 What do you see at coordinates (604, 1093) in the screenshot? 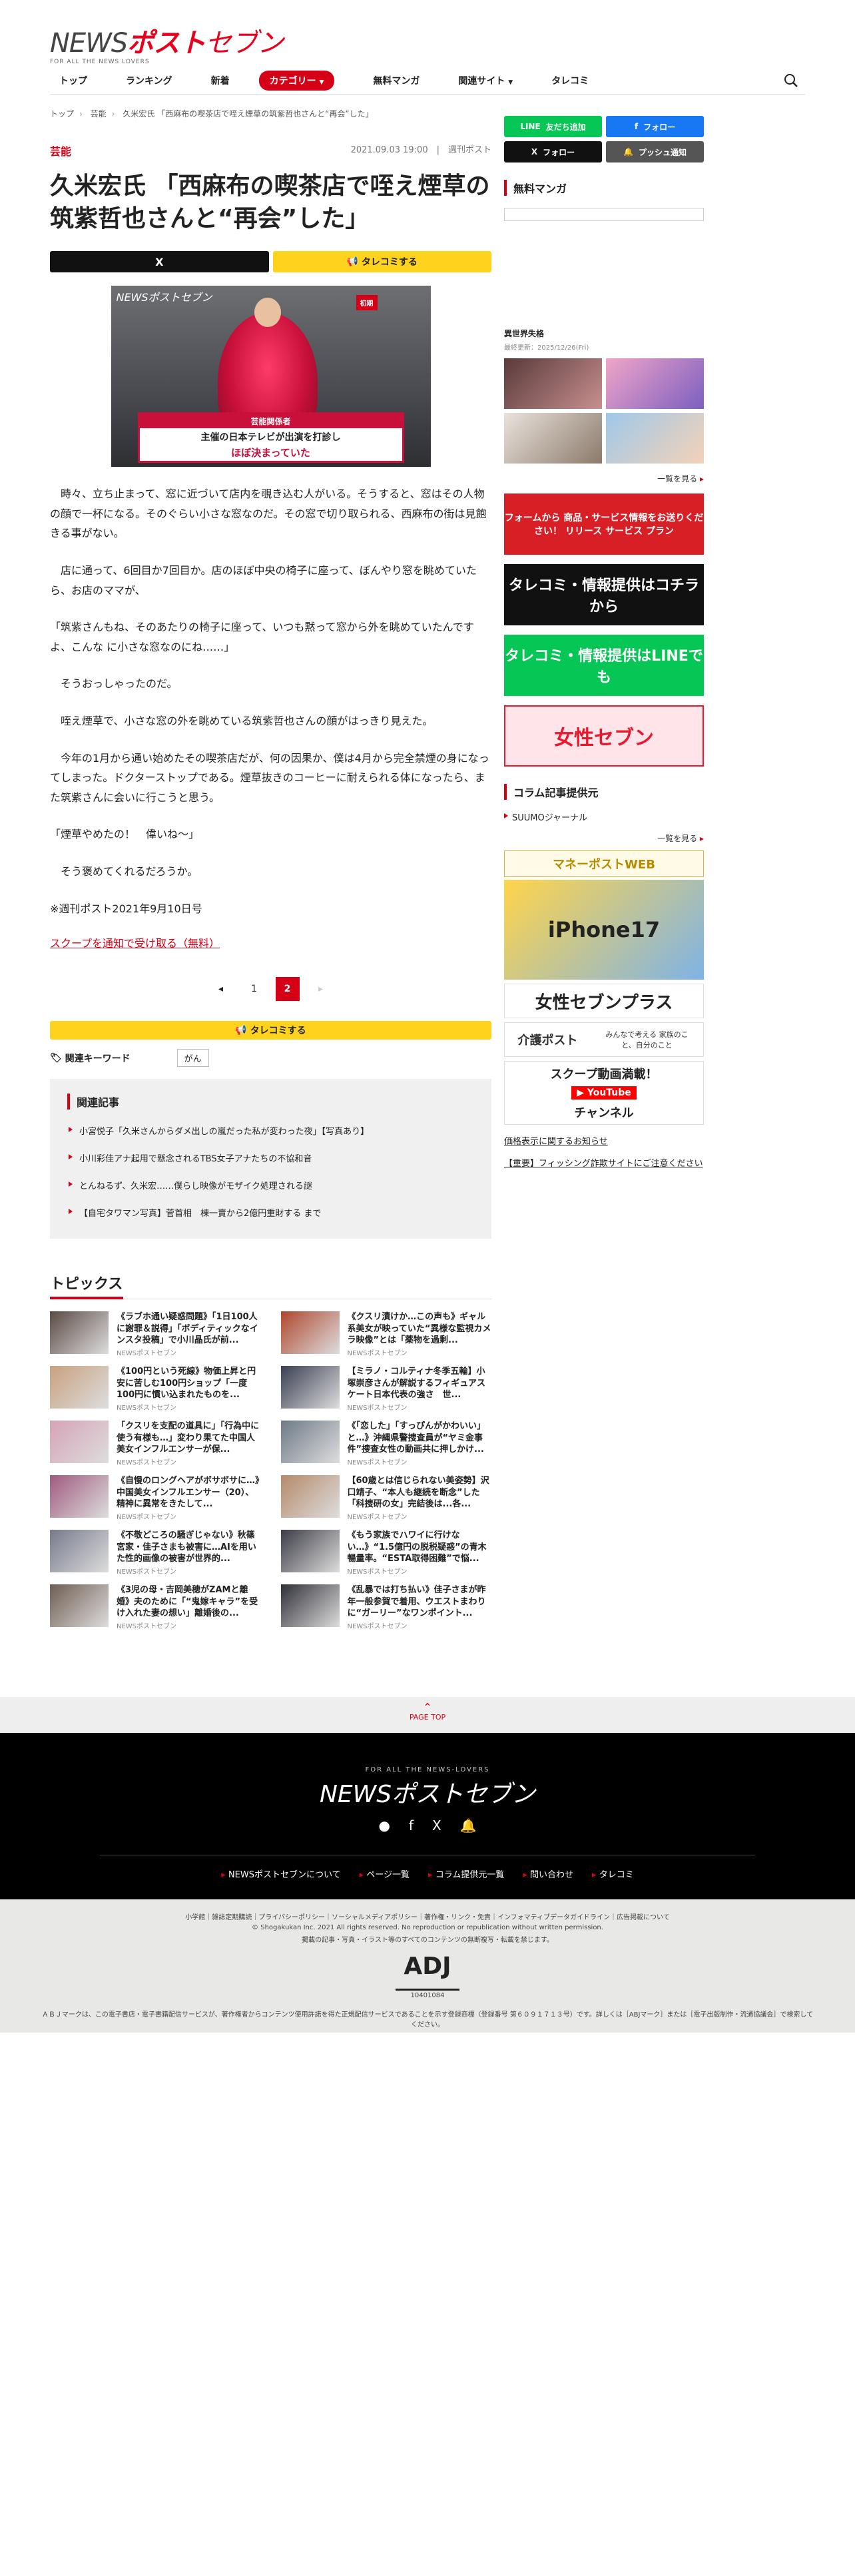
I see `youtube-channel-banner: スクープ動画満載！ ▶ YouTube チャンネル` at bounding box center [604, 1093].